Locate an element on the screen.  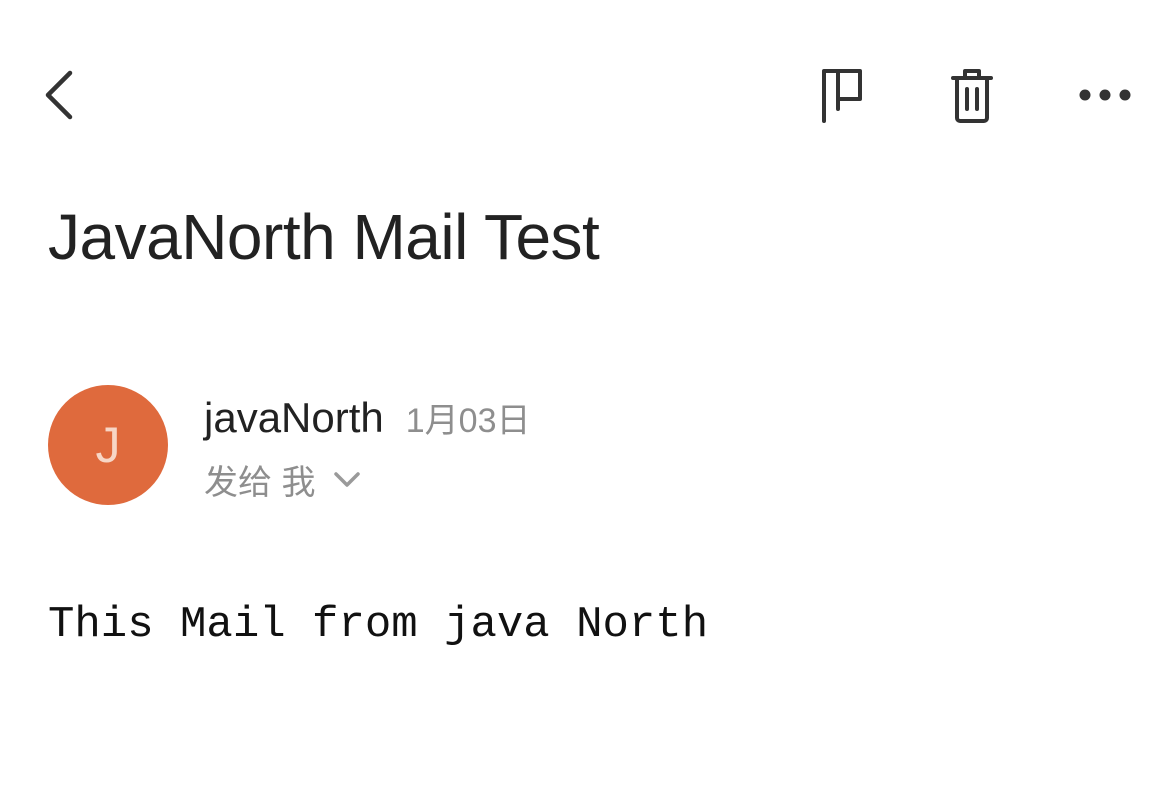
flag-button is located at coordinates (841, 95).